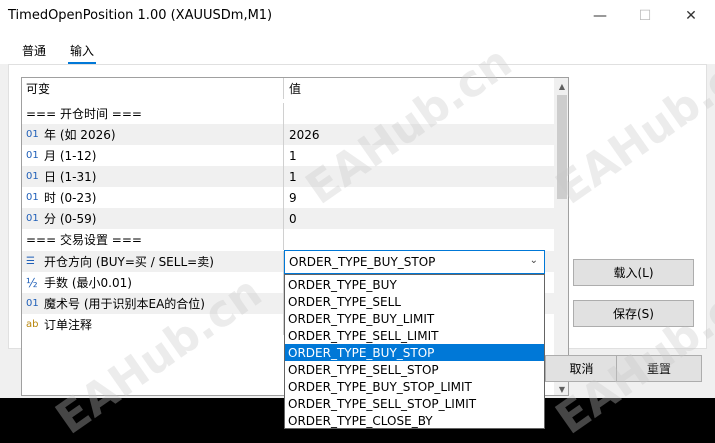 This screenshot has height=443, width=715. What do you see at coordinates (581, 368) in the screenshot?
I see `cancel-button: 取消` at bounding box center [581, 368].